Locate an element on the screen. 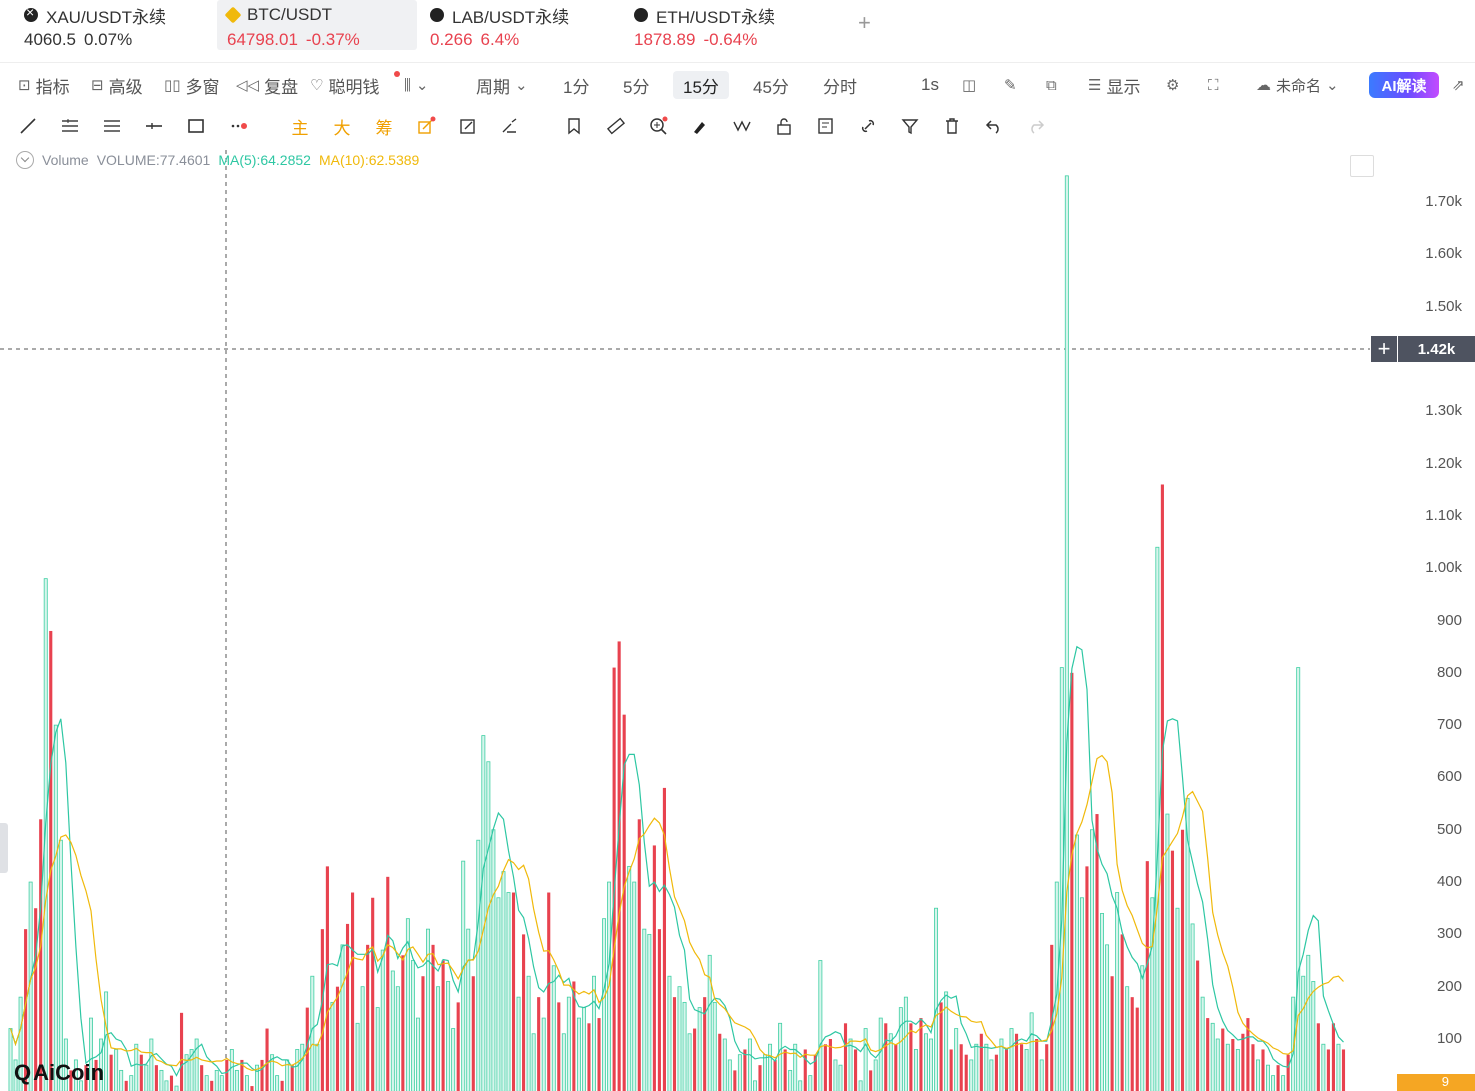 This screenshot has height=1091, width=1475. ai-interpret-button: AI解读 is located at coordinates (1404, 85).